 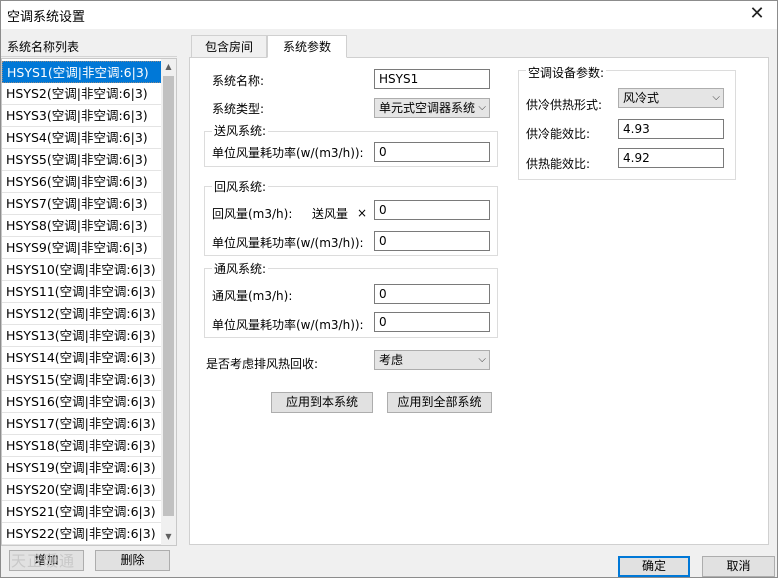 I want to click on ventilation-volume-label: 通风量(m3/h):, so click(x=252, y=296).